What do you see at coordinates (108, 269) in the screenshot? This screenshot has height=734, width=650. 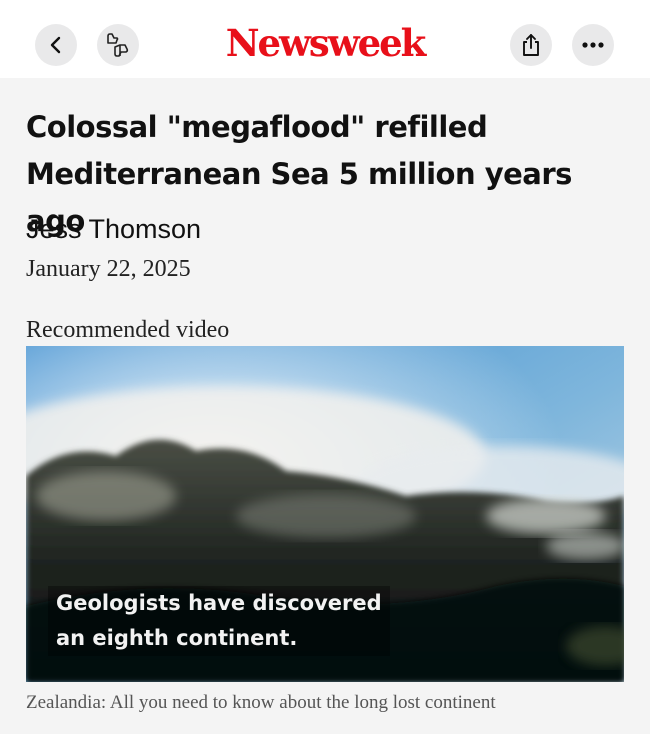 I see `article-date: January 22, 2025` at bounding box center [108, 269].